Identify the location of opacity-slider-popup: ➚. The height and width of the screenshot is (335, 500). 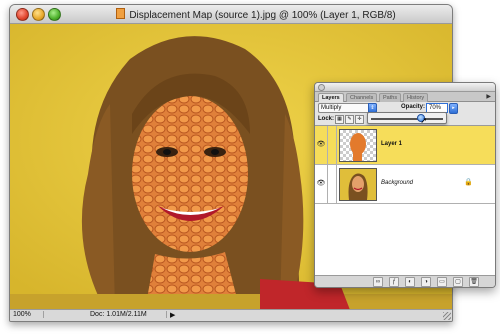
(407, 118).